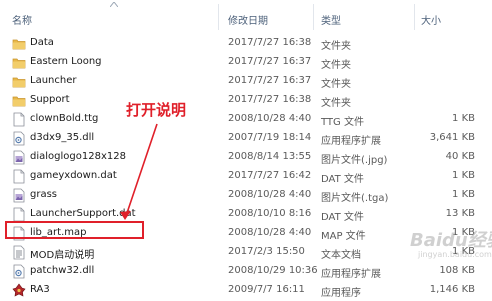 The height and width of the screenshot is (301, 492). I want to click on file-name: patchw32.dll, so click(62, 270).